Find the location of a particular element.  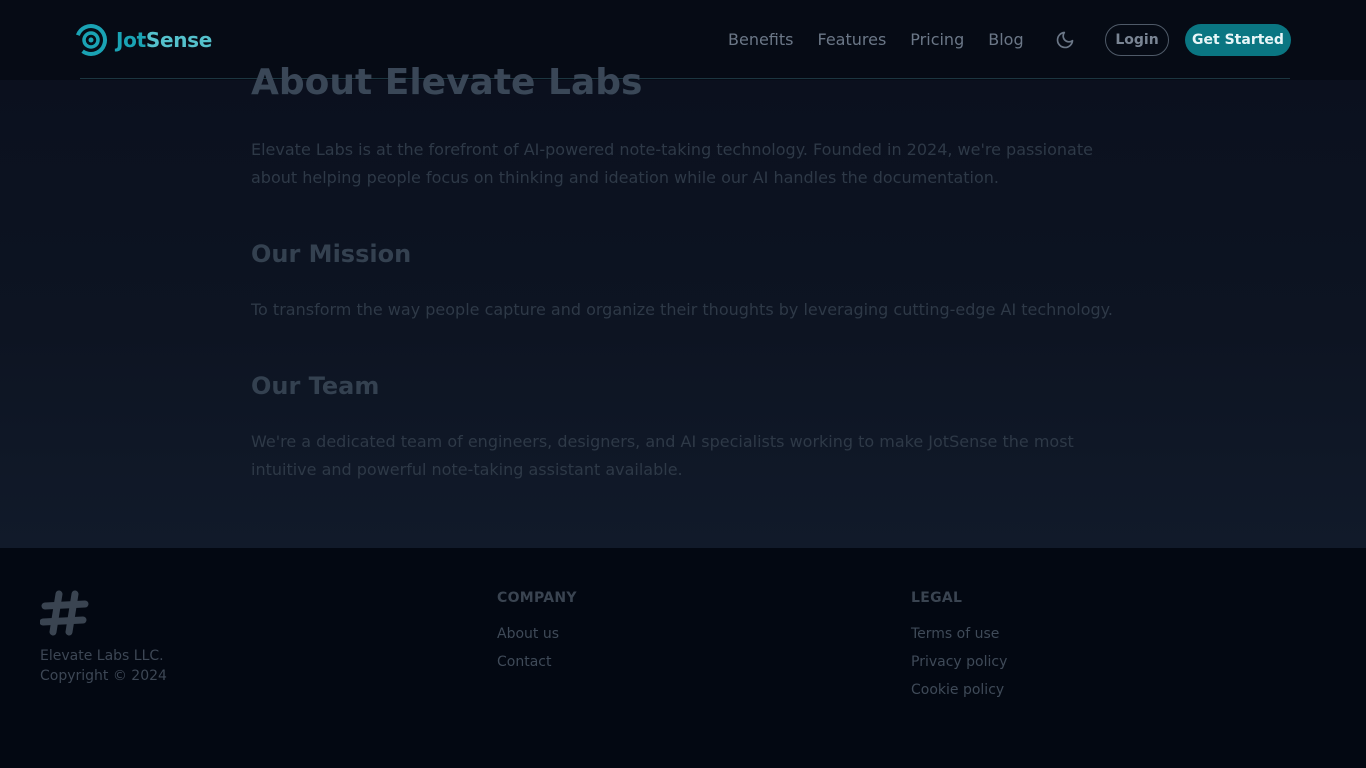

footer-legal-heading: LEGAL is located at coordinates (937, 598).